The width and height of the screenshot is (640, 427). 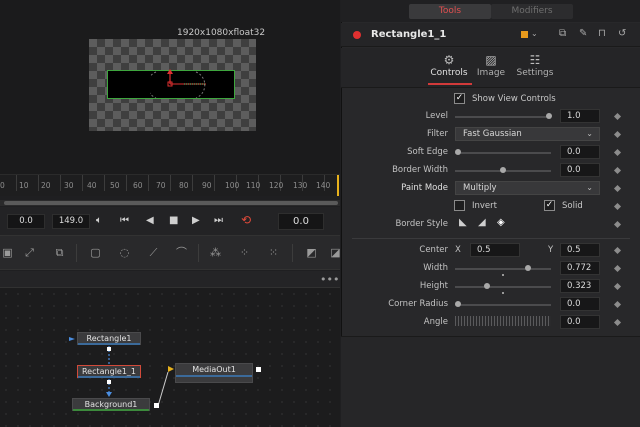 What do you see at coordinates (535, 73) in the screenshot?
I see `subtab-label: Settings` at bounding box center [535, 73].